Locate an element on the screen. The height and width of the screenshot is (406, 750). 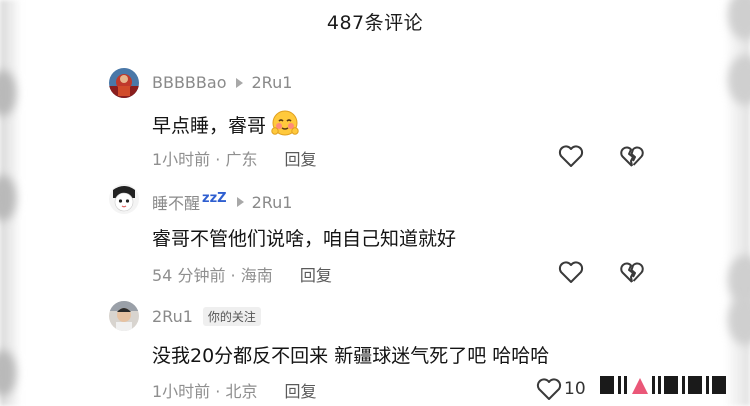
comment-text-content: 睿哥不管他们说啥，咱自己知道就好 is located at coordinates (304, 239).